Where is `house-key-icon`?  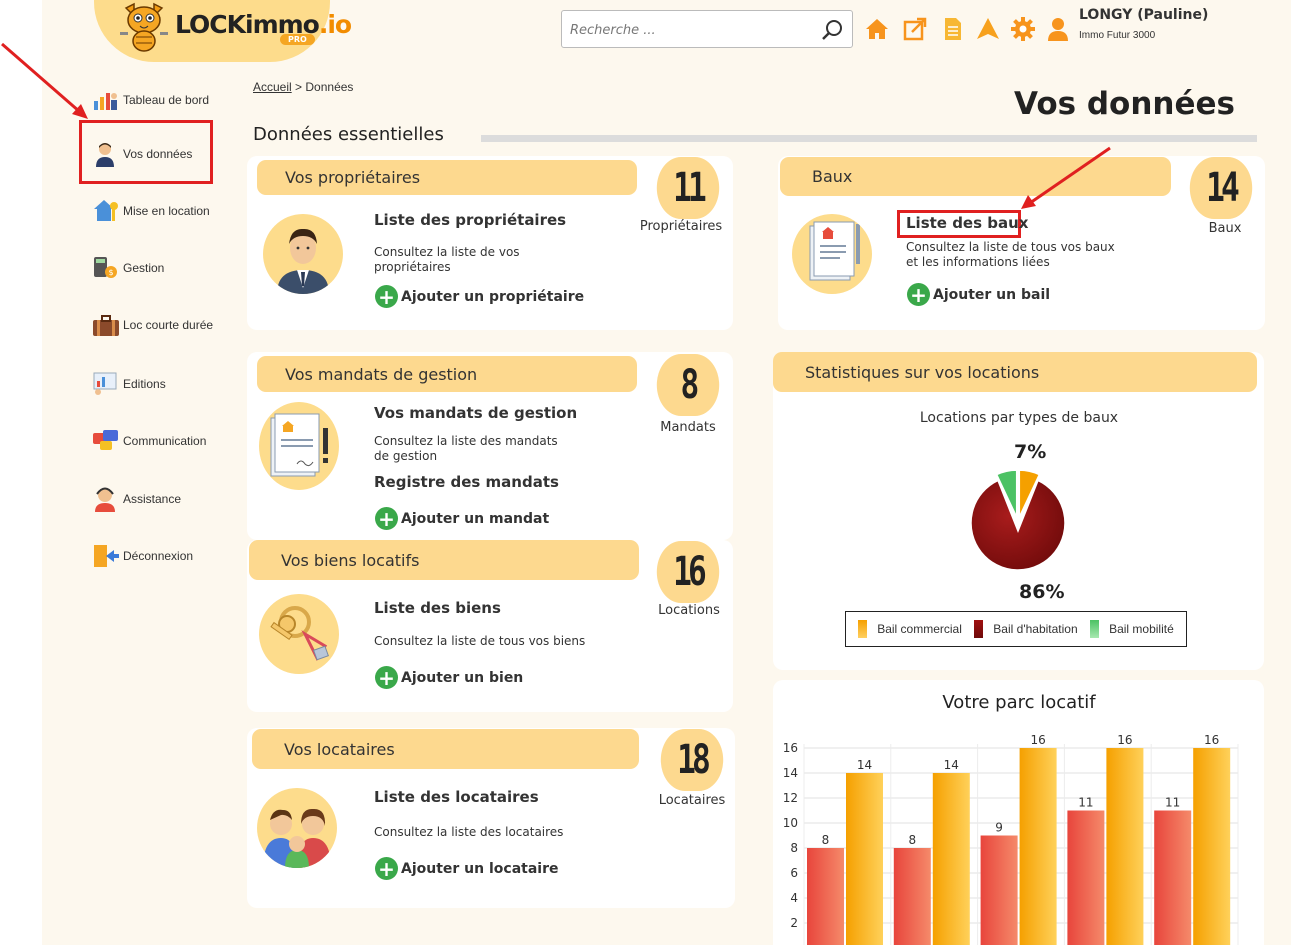
house-key-icon is located at coordinates (106, 210).